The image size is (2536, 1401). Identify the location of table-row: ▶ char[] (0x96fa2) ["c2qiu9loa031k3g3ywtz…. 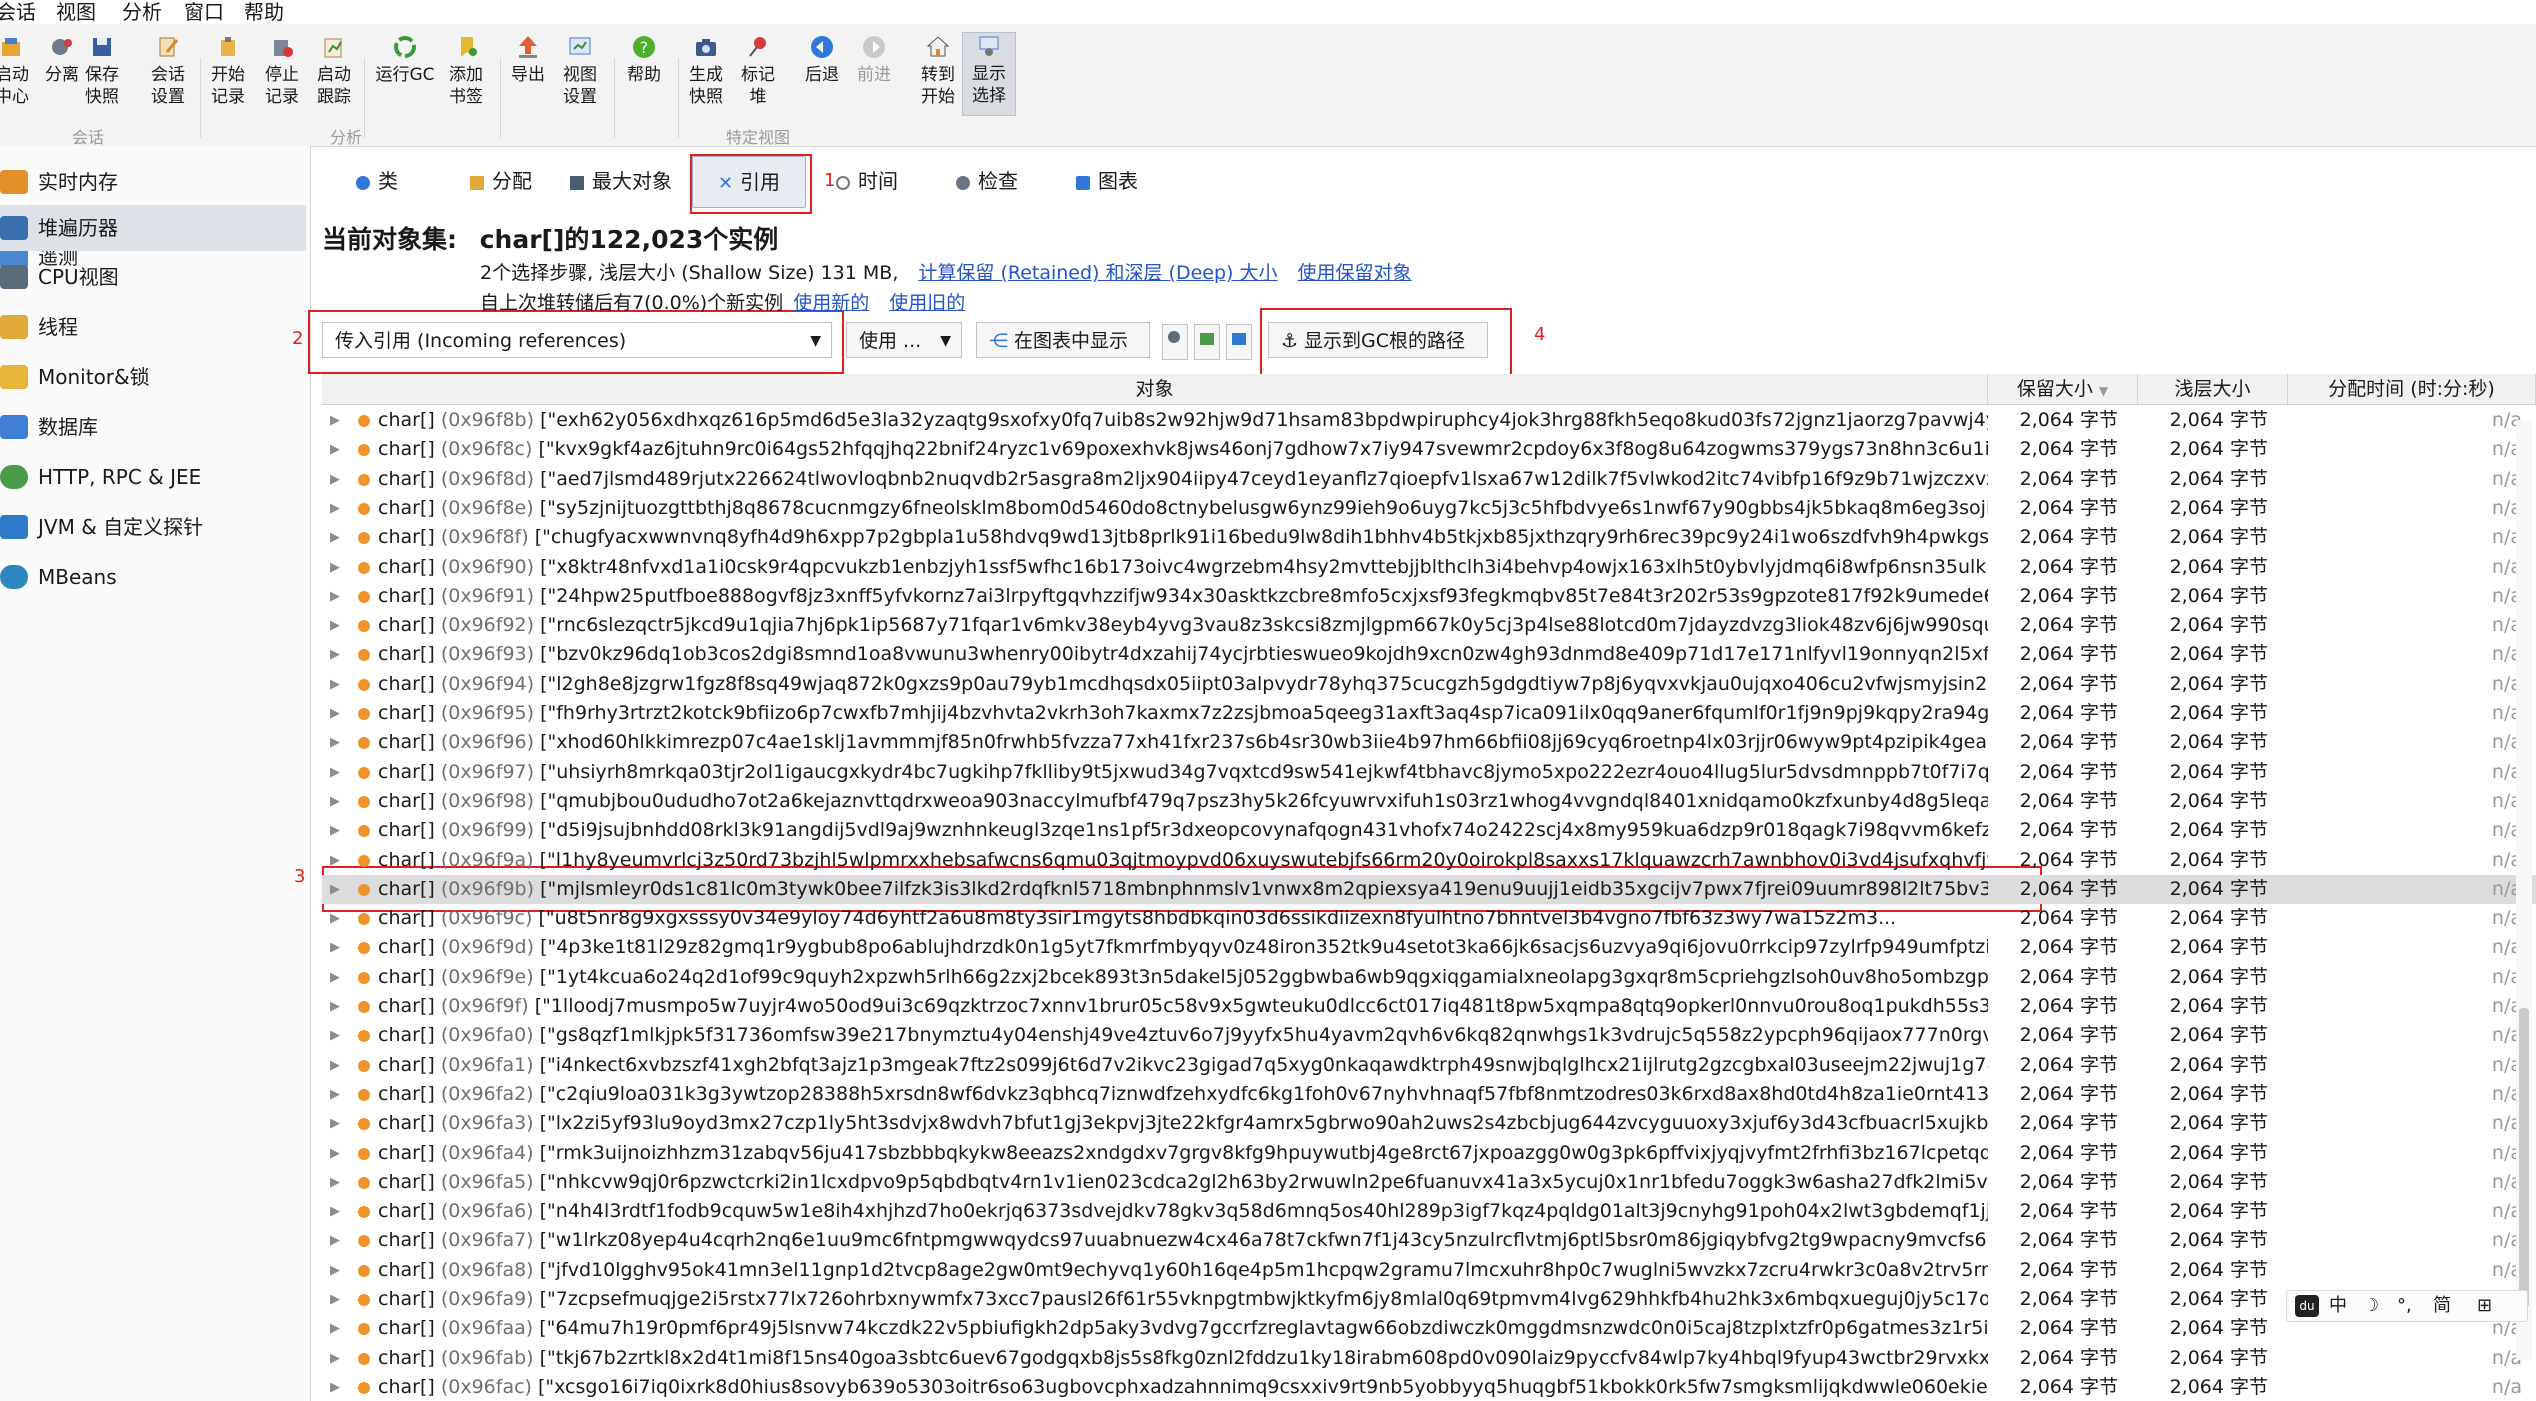
(1429, 1094).